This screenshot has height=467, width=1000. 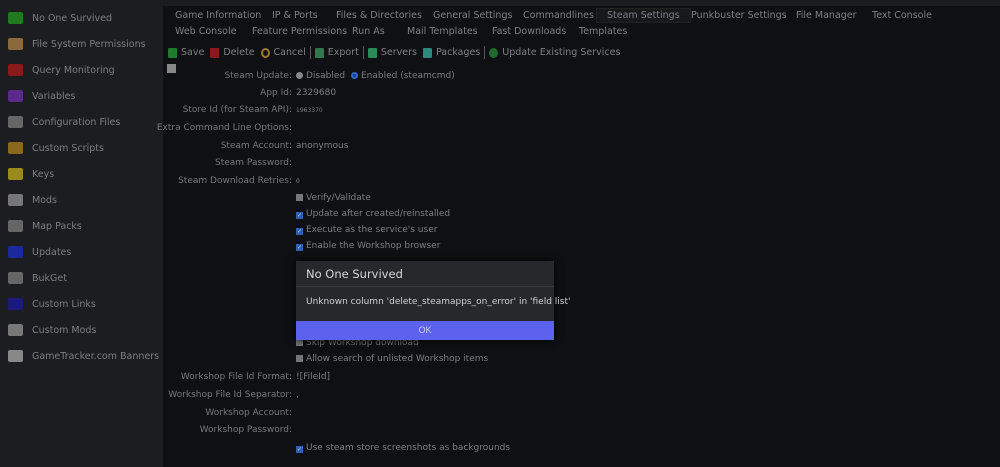 I want to click on enabled-label: Enabled (steamcmd), so click(x=407, y=76).